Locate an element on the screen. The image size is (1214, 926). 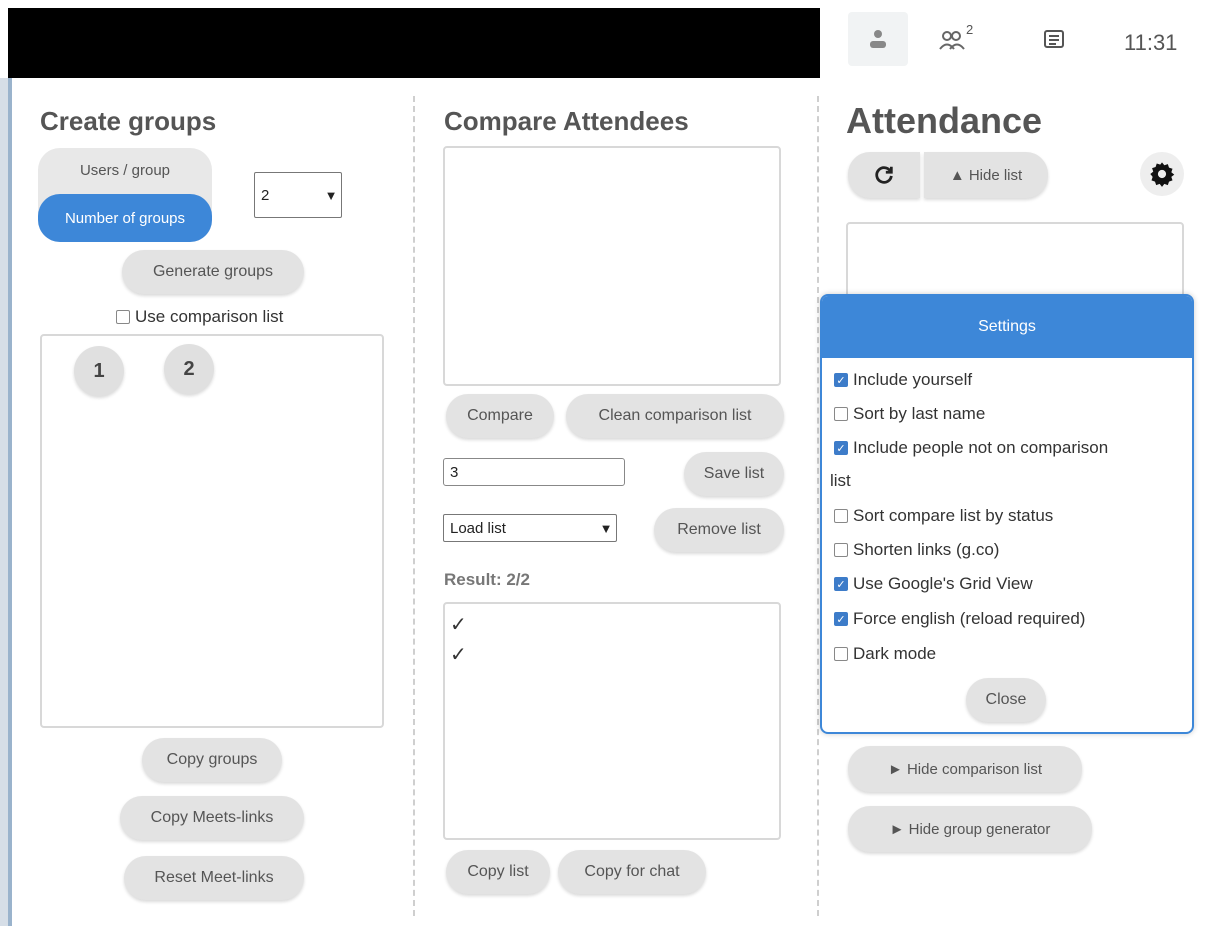
window-edge is located at coordinates (4, 502).